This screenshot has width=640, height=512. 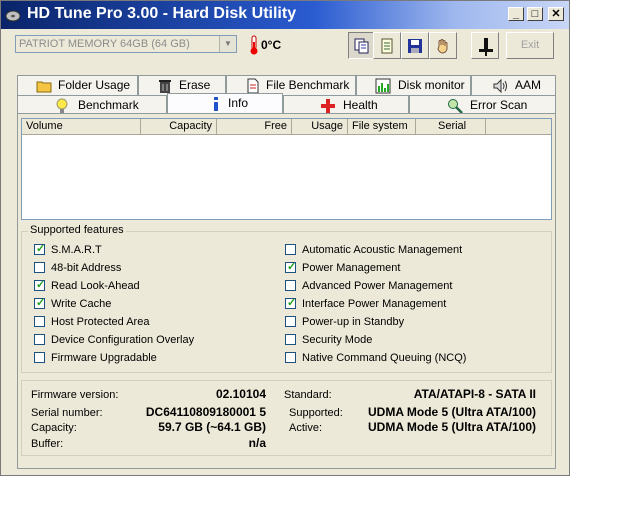 What do you see at coordinates (528, 85) in the screenshot?
I see `tab-label: AAM` at bounding box center [528, 85].